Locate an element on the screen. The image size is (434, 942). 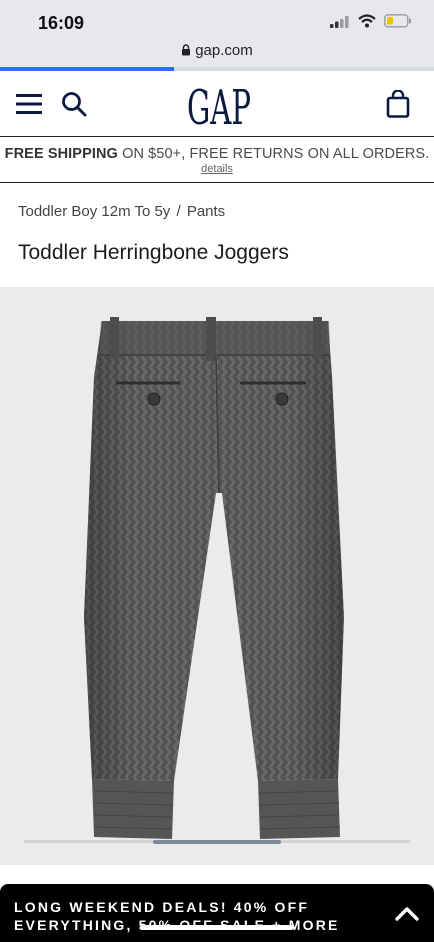
home-indicator is located at coordinates (217, 927).